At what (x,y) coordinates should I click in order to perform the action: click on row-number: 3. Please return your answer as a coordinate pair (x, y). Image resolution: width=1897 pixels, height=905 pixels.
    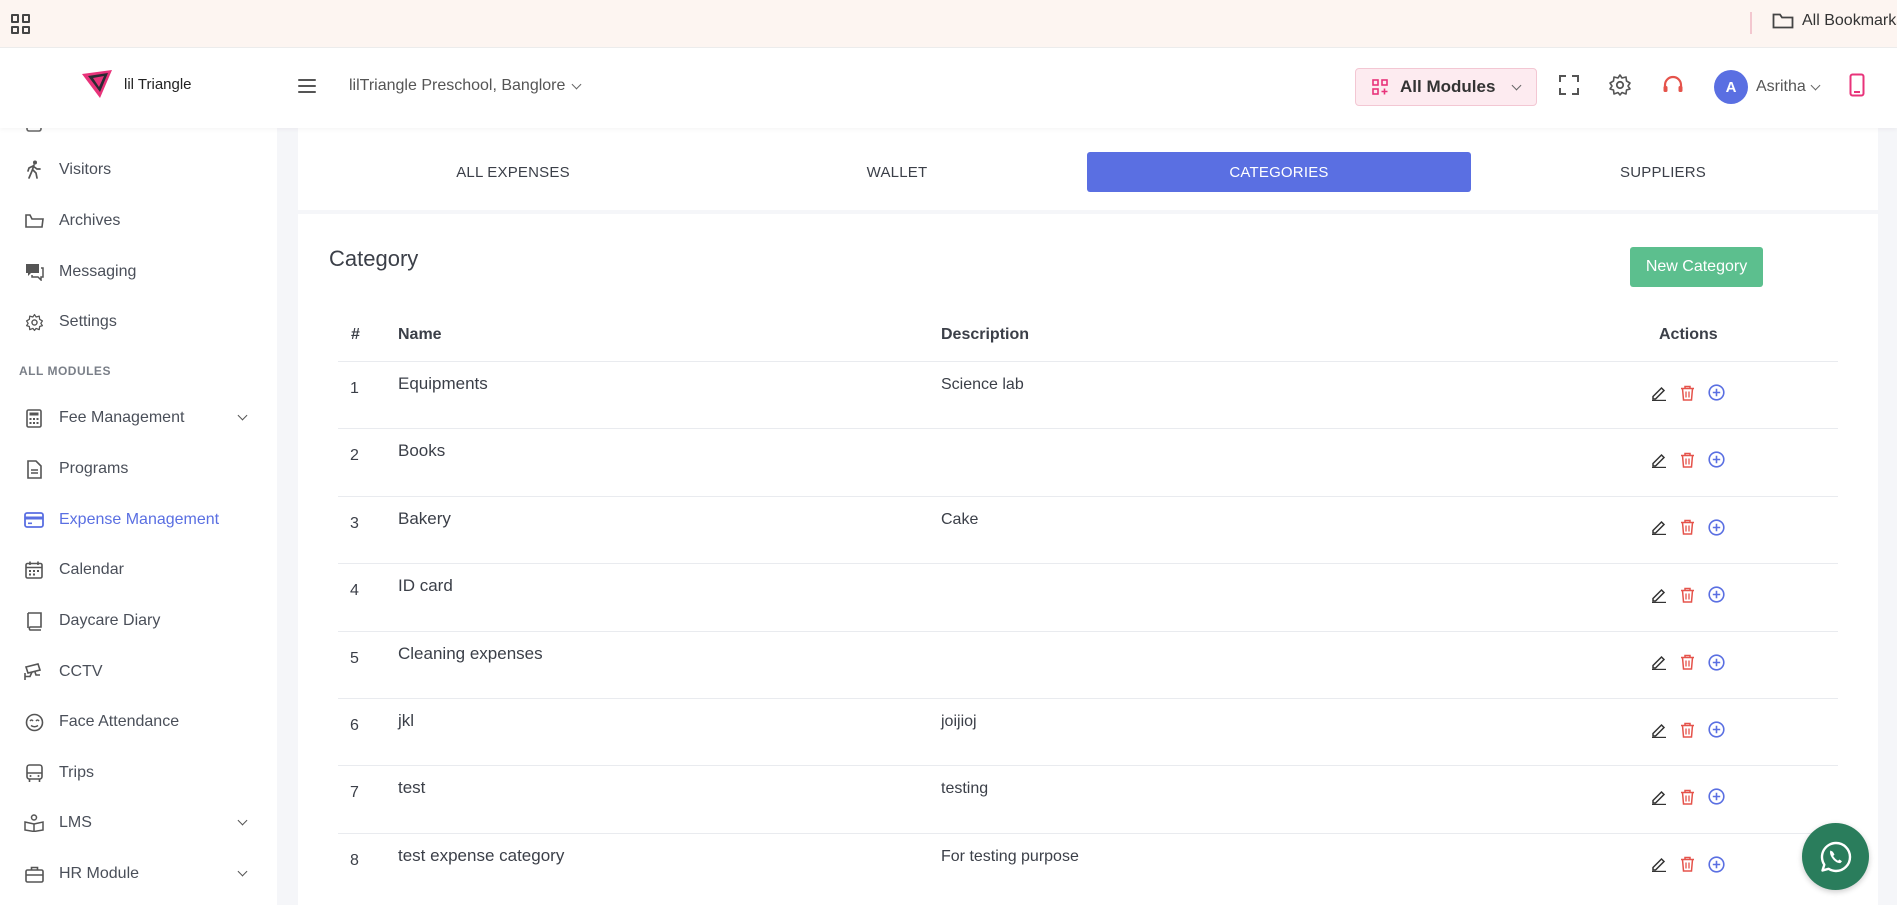
    Looking at the image, I should click on (354, 523).